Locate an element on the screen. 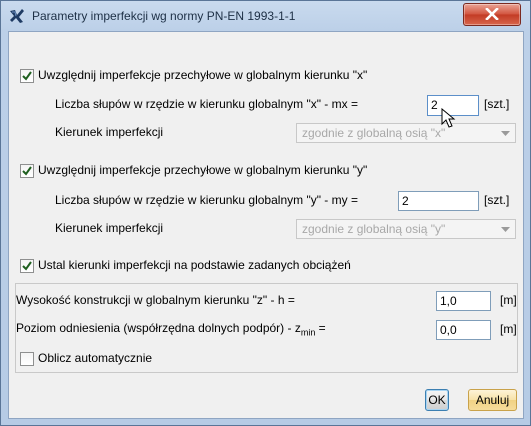 The width and height of the screenshot is (531, 426). zmin-input: 0,0 is located at coordinates (463, 330).